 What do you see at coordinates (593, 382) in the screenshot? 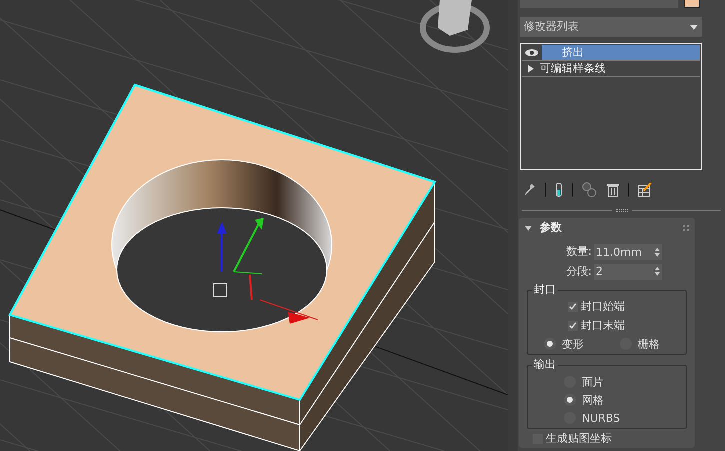
I see `radio-label: 面片` at bounding box center [593, 382].